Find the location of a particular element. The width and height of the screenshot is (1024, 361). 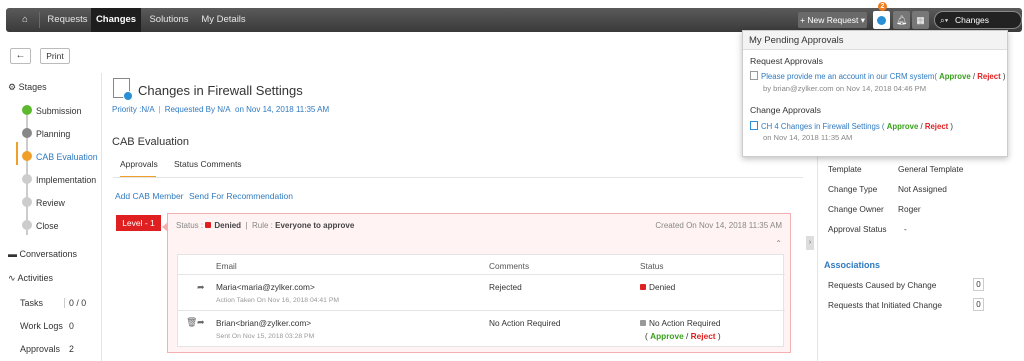

tab-changes: Changes is located at coordinates (116, 20).